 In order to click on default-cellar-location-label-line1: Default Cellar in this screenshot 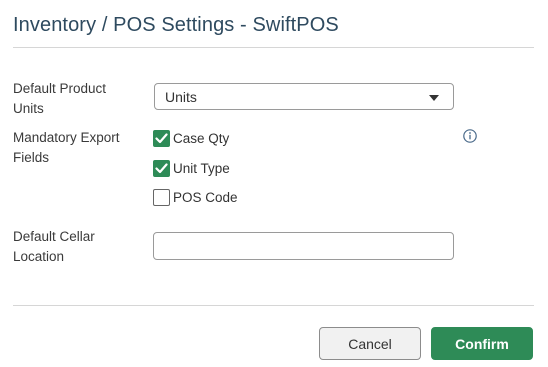, I will do `click(54, 236)`.